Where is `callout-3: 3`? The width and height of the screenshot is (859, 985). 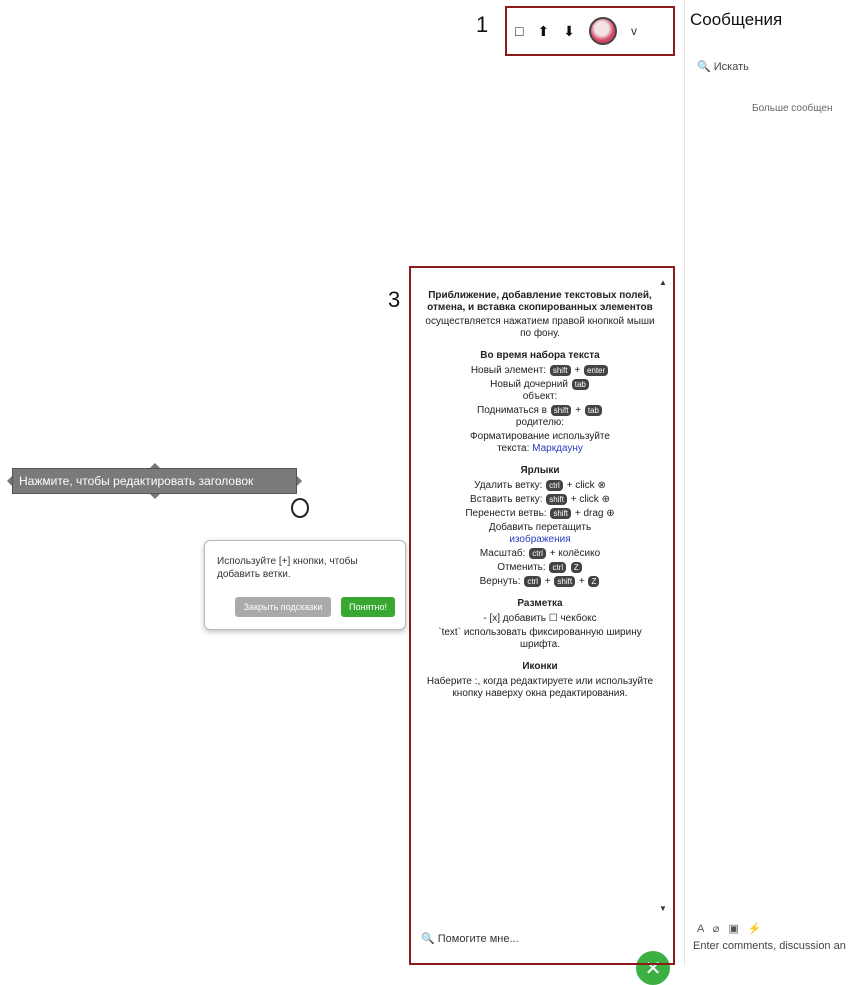
callout-3: 3 is located at coordinates (394, 299).